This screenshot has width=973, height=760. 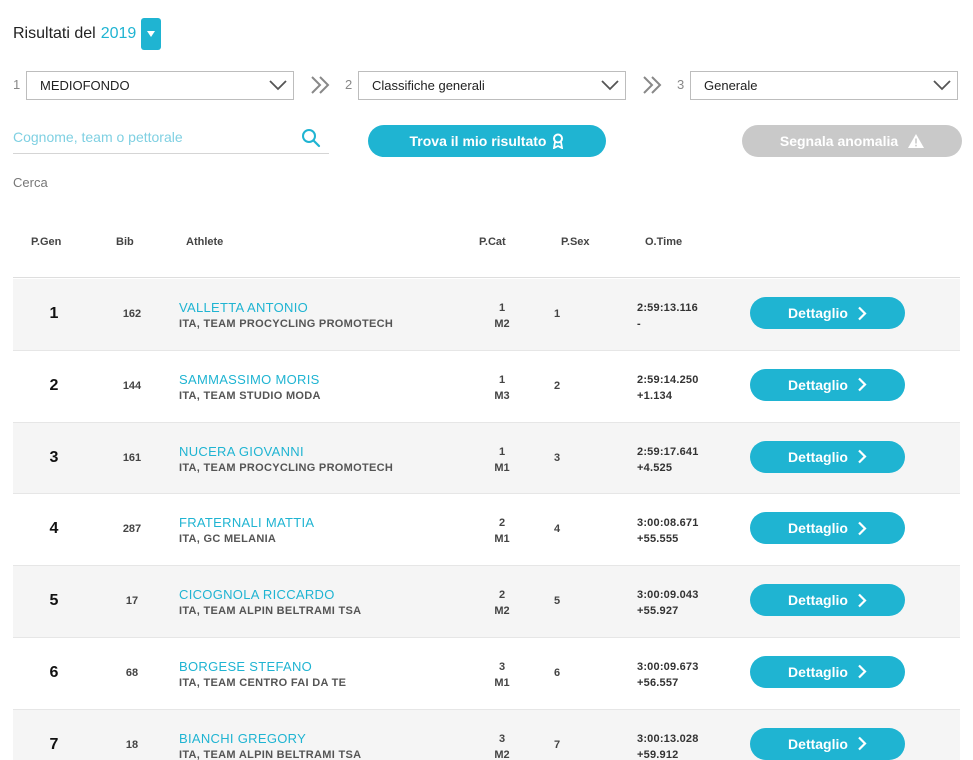 What do you see at coordinates (125, 242) in the screenshot?
I see `col-bib: Bib` at bounding box center [125, 242].